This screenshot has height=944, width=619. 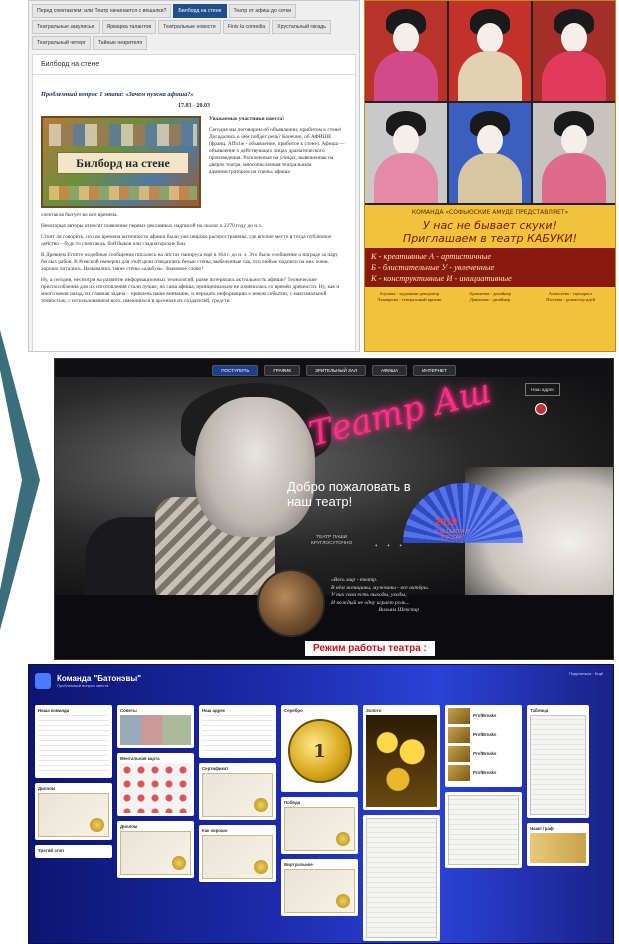 I want to click on slogan: У нас не бывает скуки!, so click(x=490, y=225).